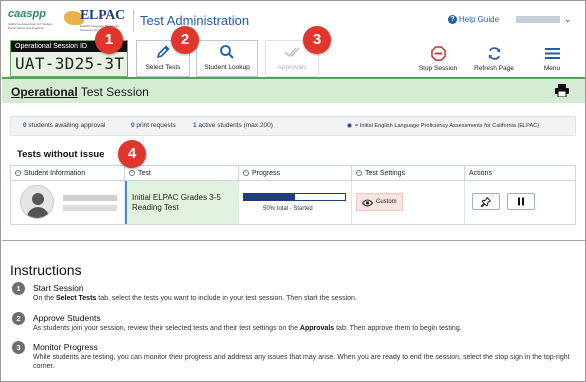  What do you see at coordinates (562, 91) in the screenshot?
I see `printer-icon` at bounding box center [562, 91].